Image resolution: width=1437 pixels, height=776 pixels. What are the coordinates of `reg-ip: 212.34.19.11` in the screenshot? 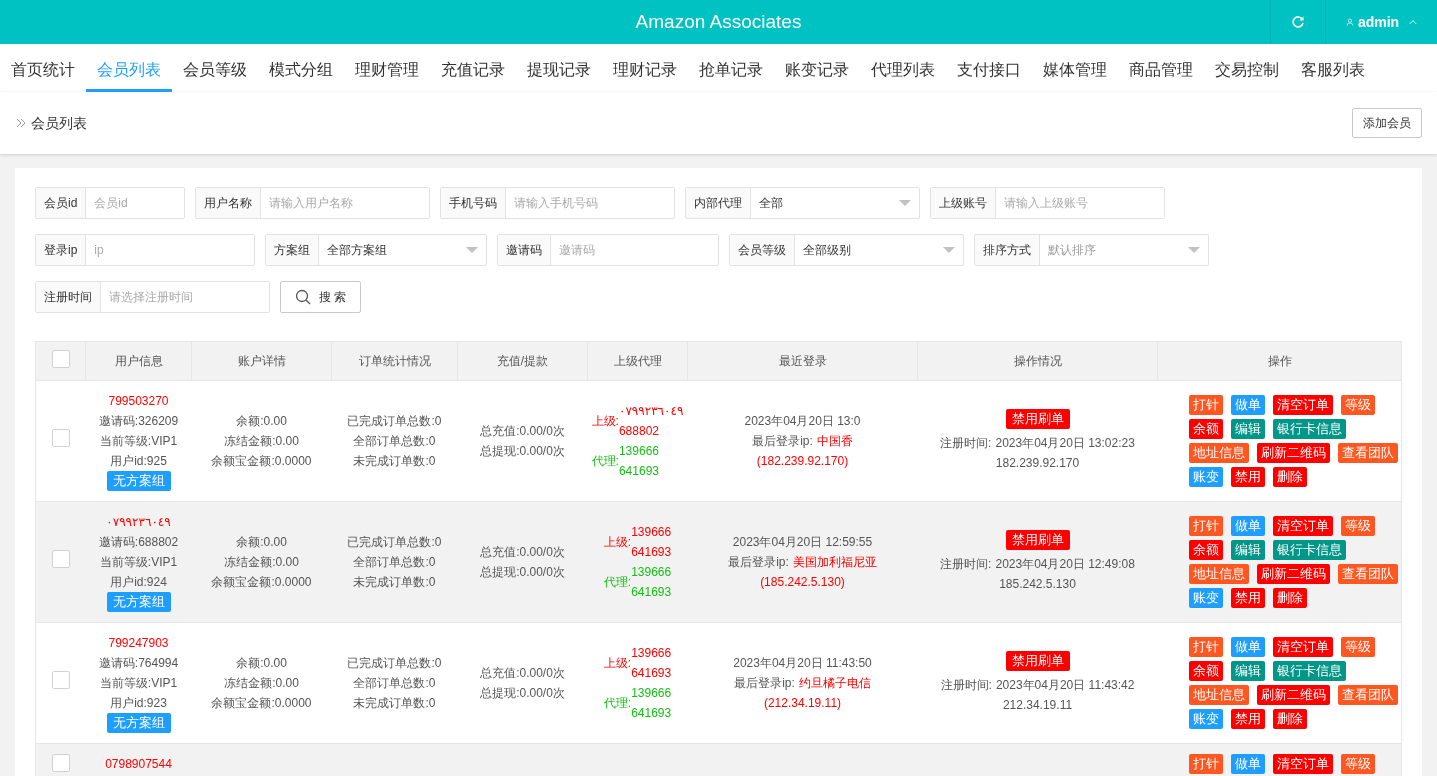 It's located at (1037, 705).